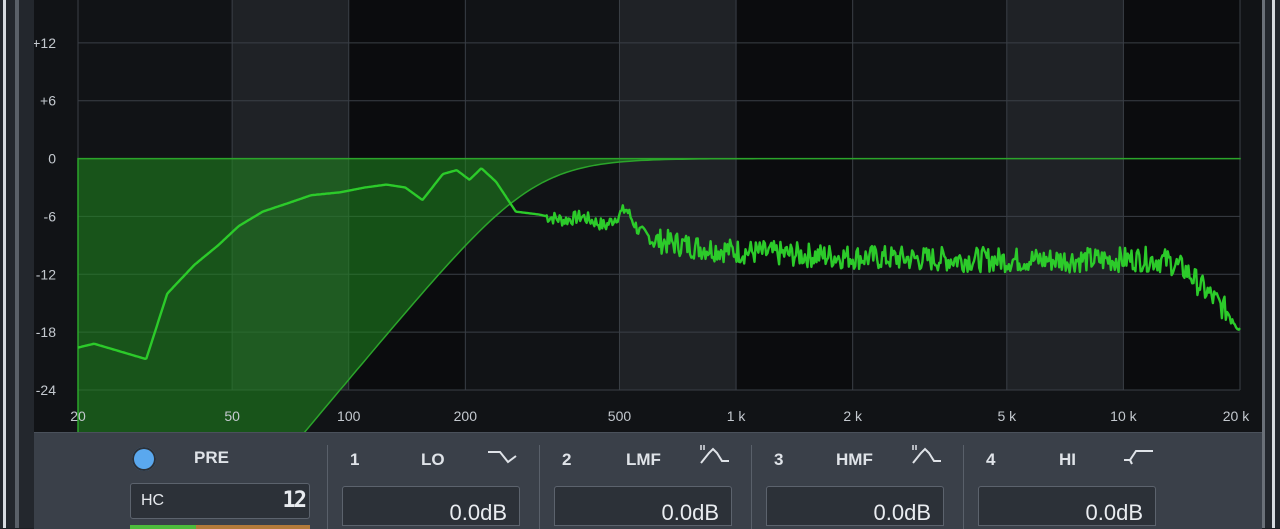 The height and width of the screenshot is (529, 1280). I want to click on band-4-gain-field: 0.0dB, so click(1067, 506).